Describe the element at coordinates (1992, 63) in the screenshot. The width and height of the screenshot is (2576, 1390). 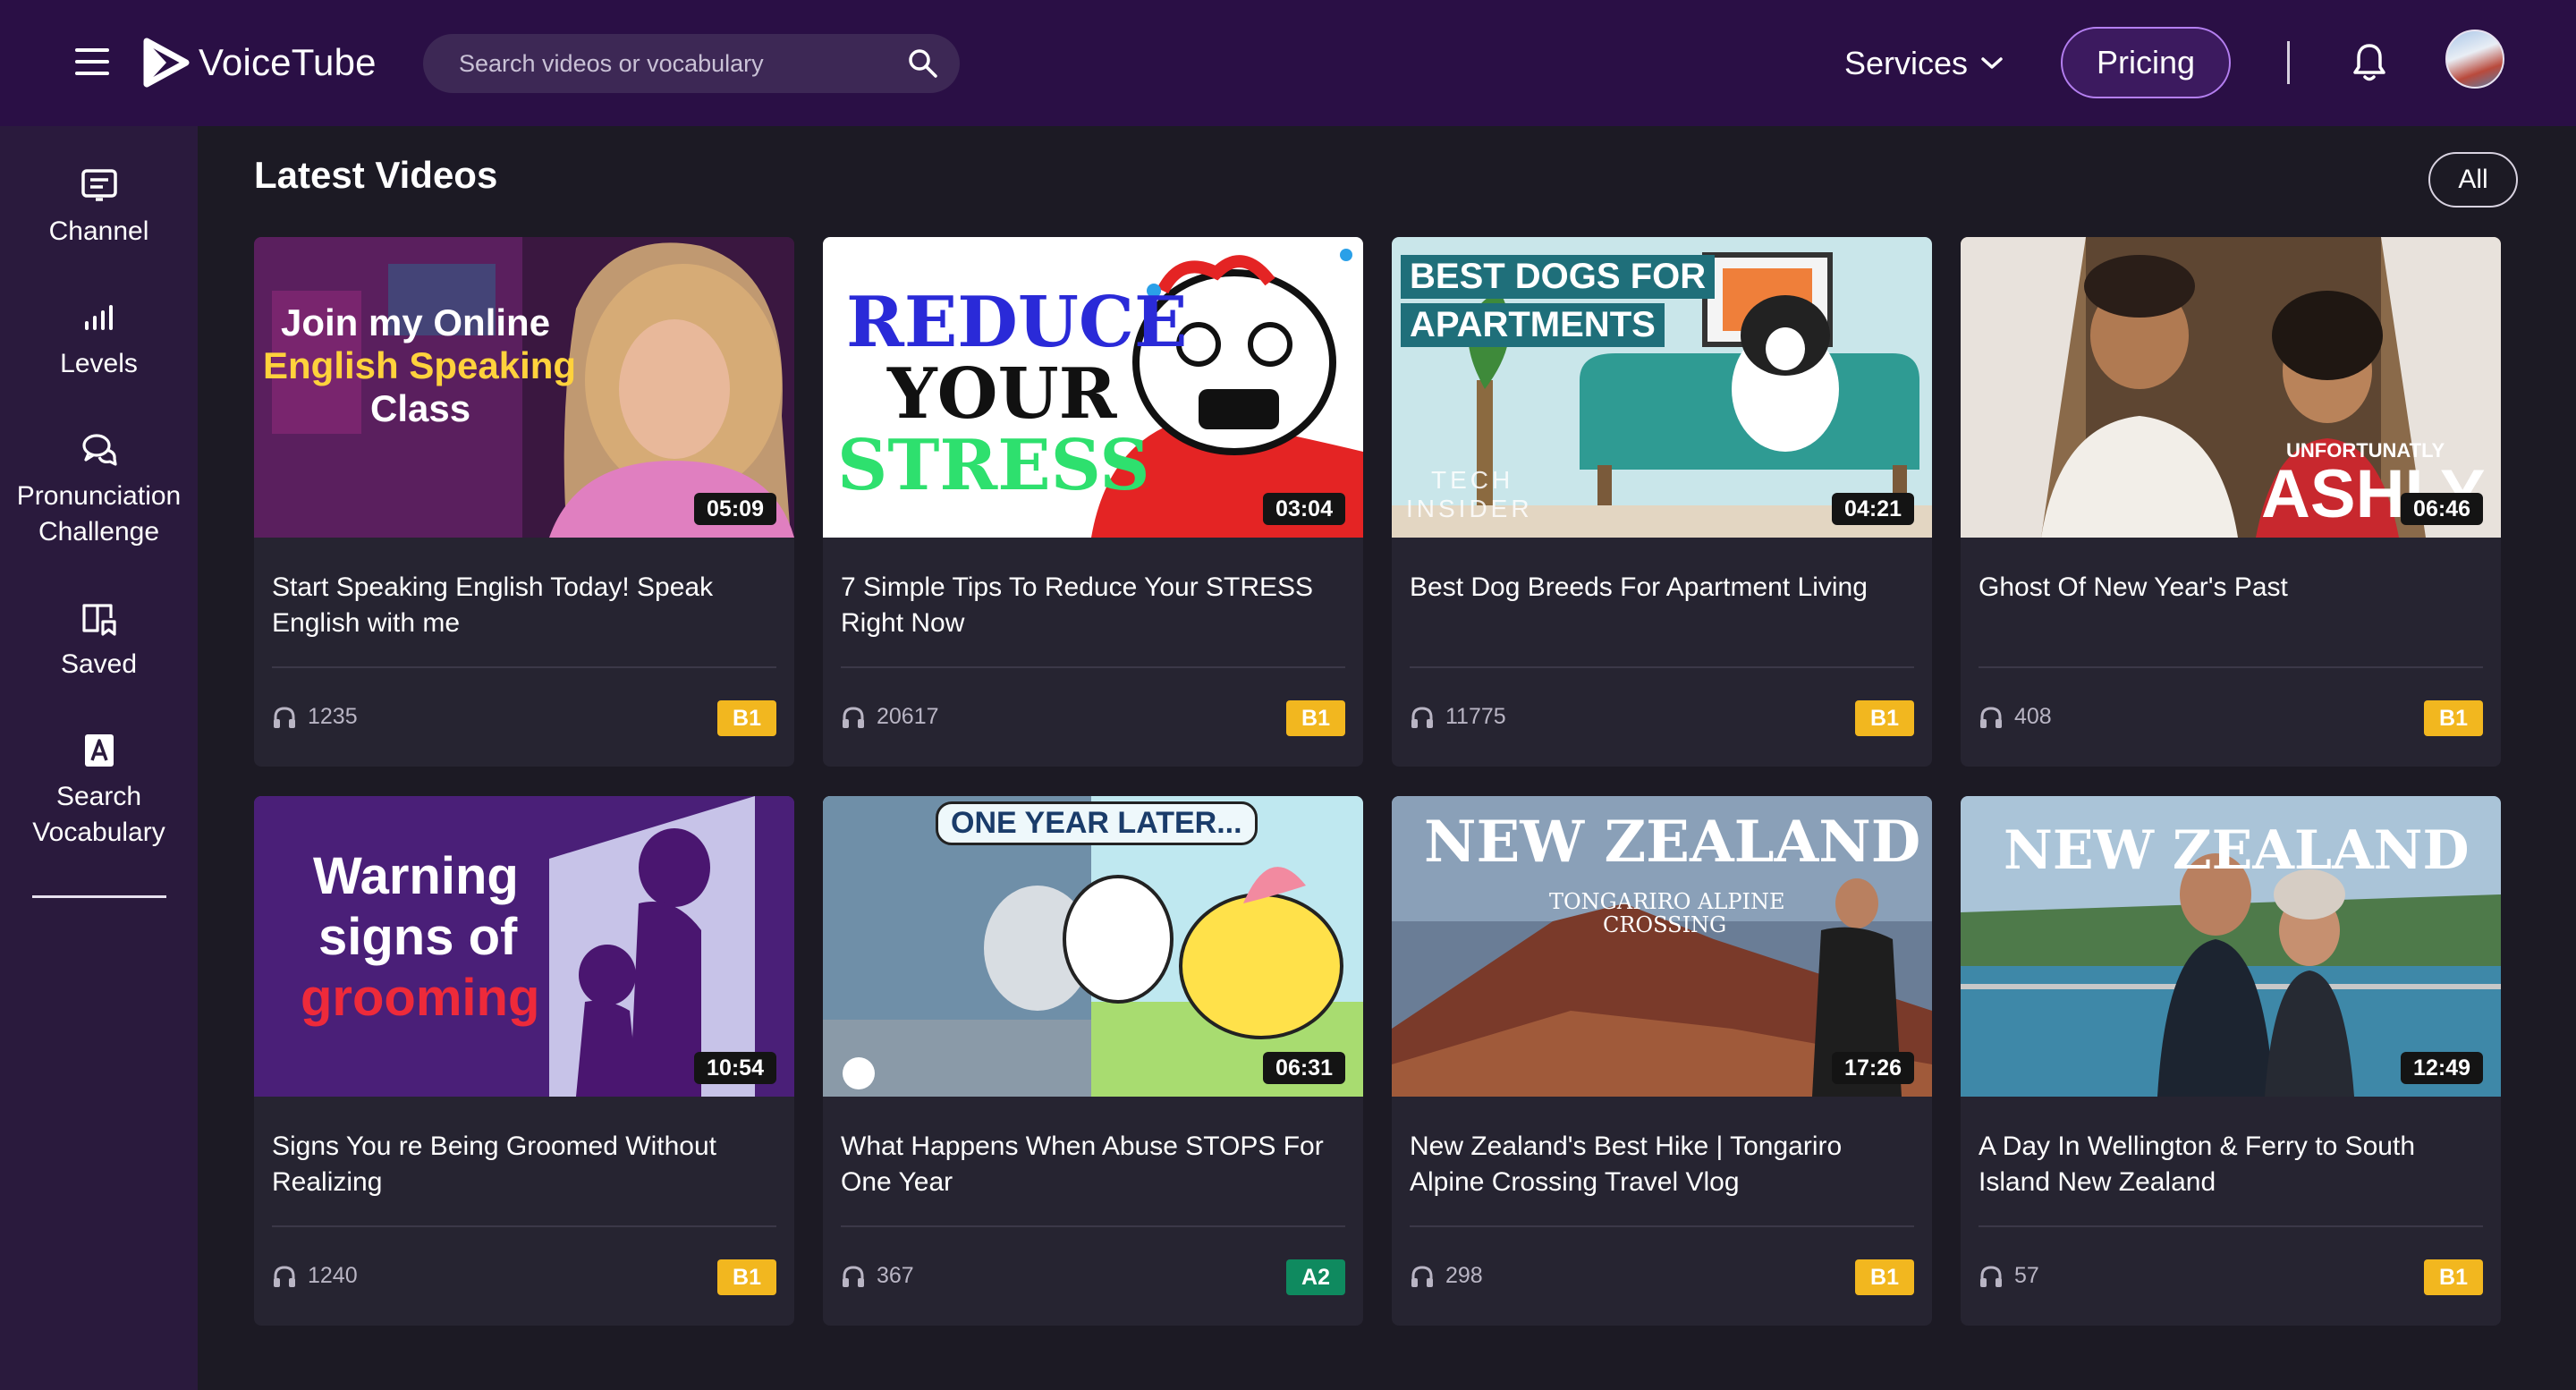
I see `chevron-down-icon` at that location.